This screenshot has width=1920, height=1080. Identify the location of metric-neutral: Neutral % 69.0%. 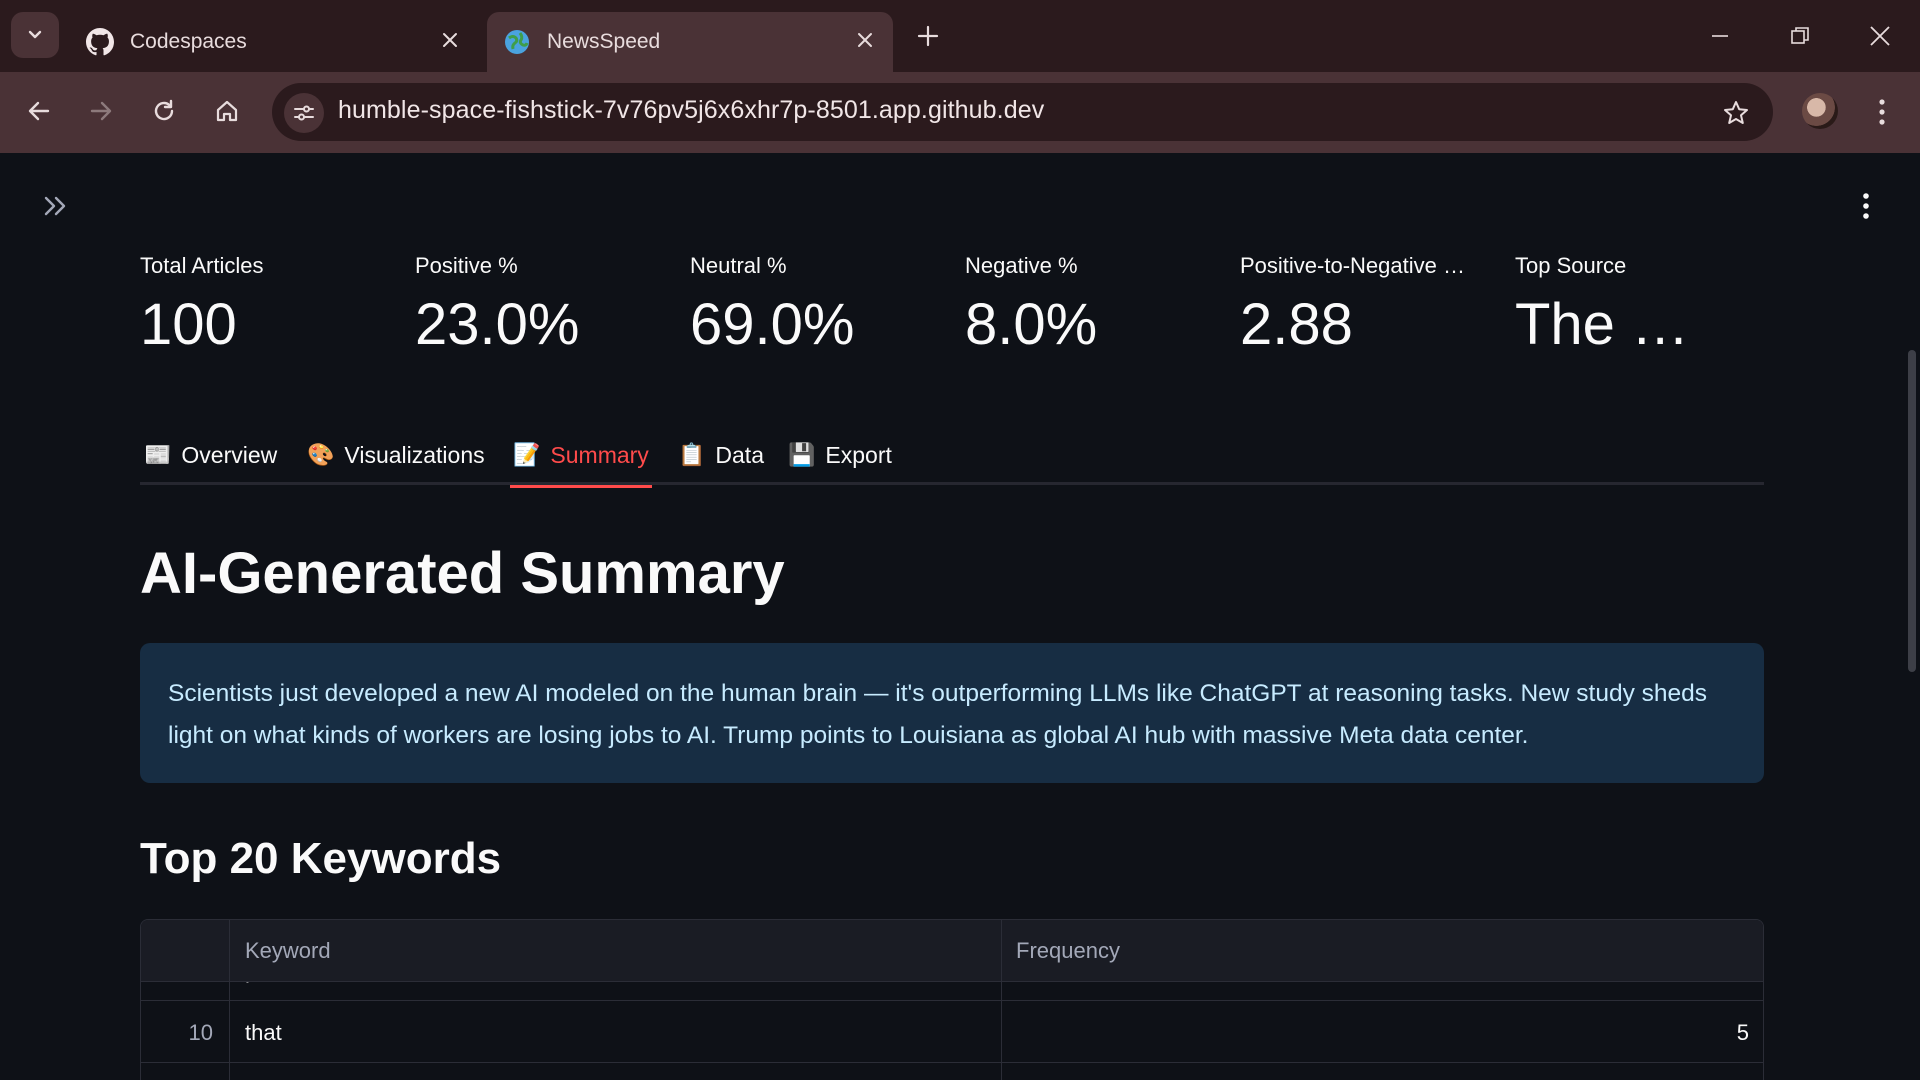
(820, 305).